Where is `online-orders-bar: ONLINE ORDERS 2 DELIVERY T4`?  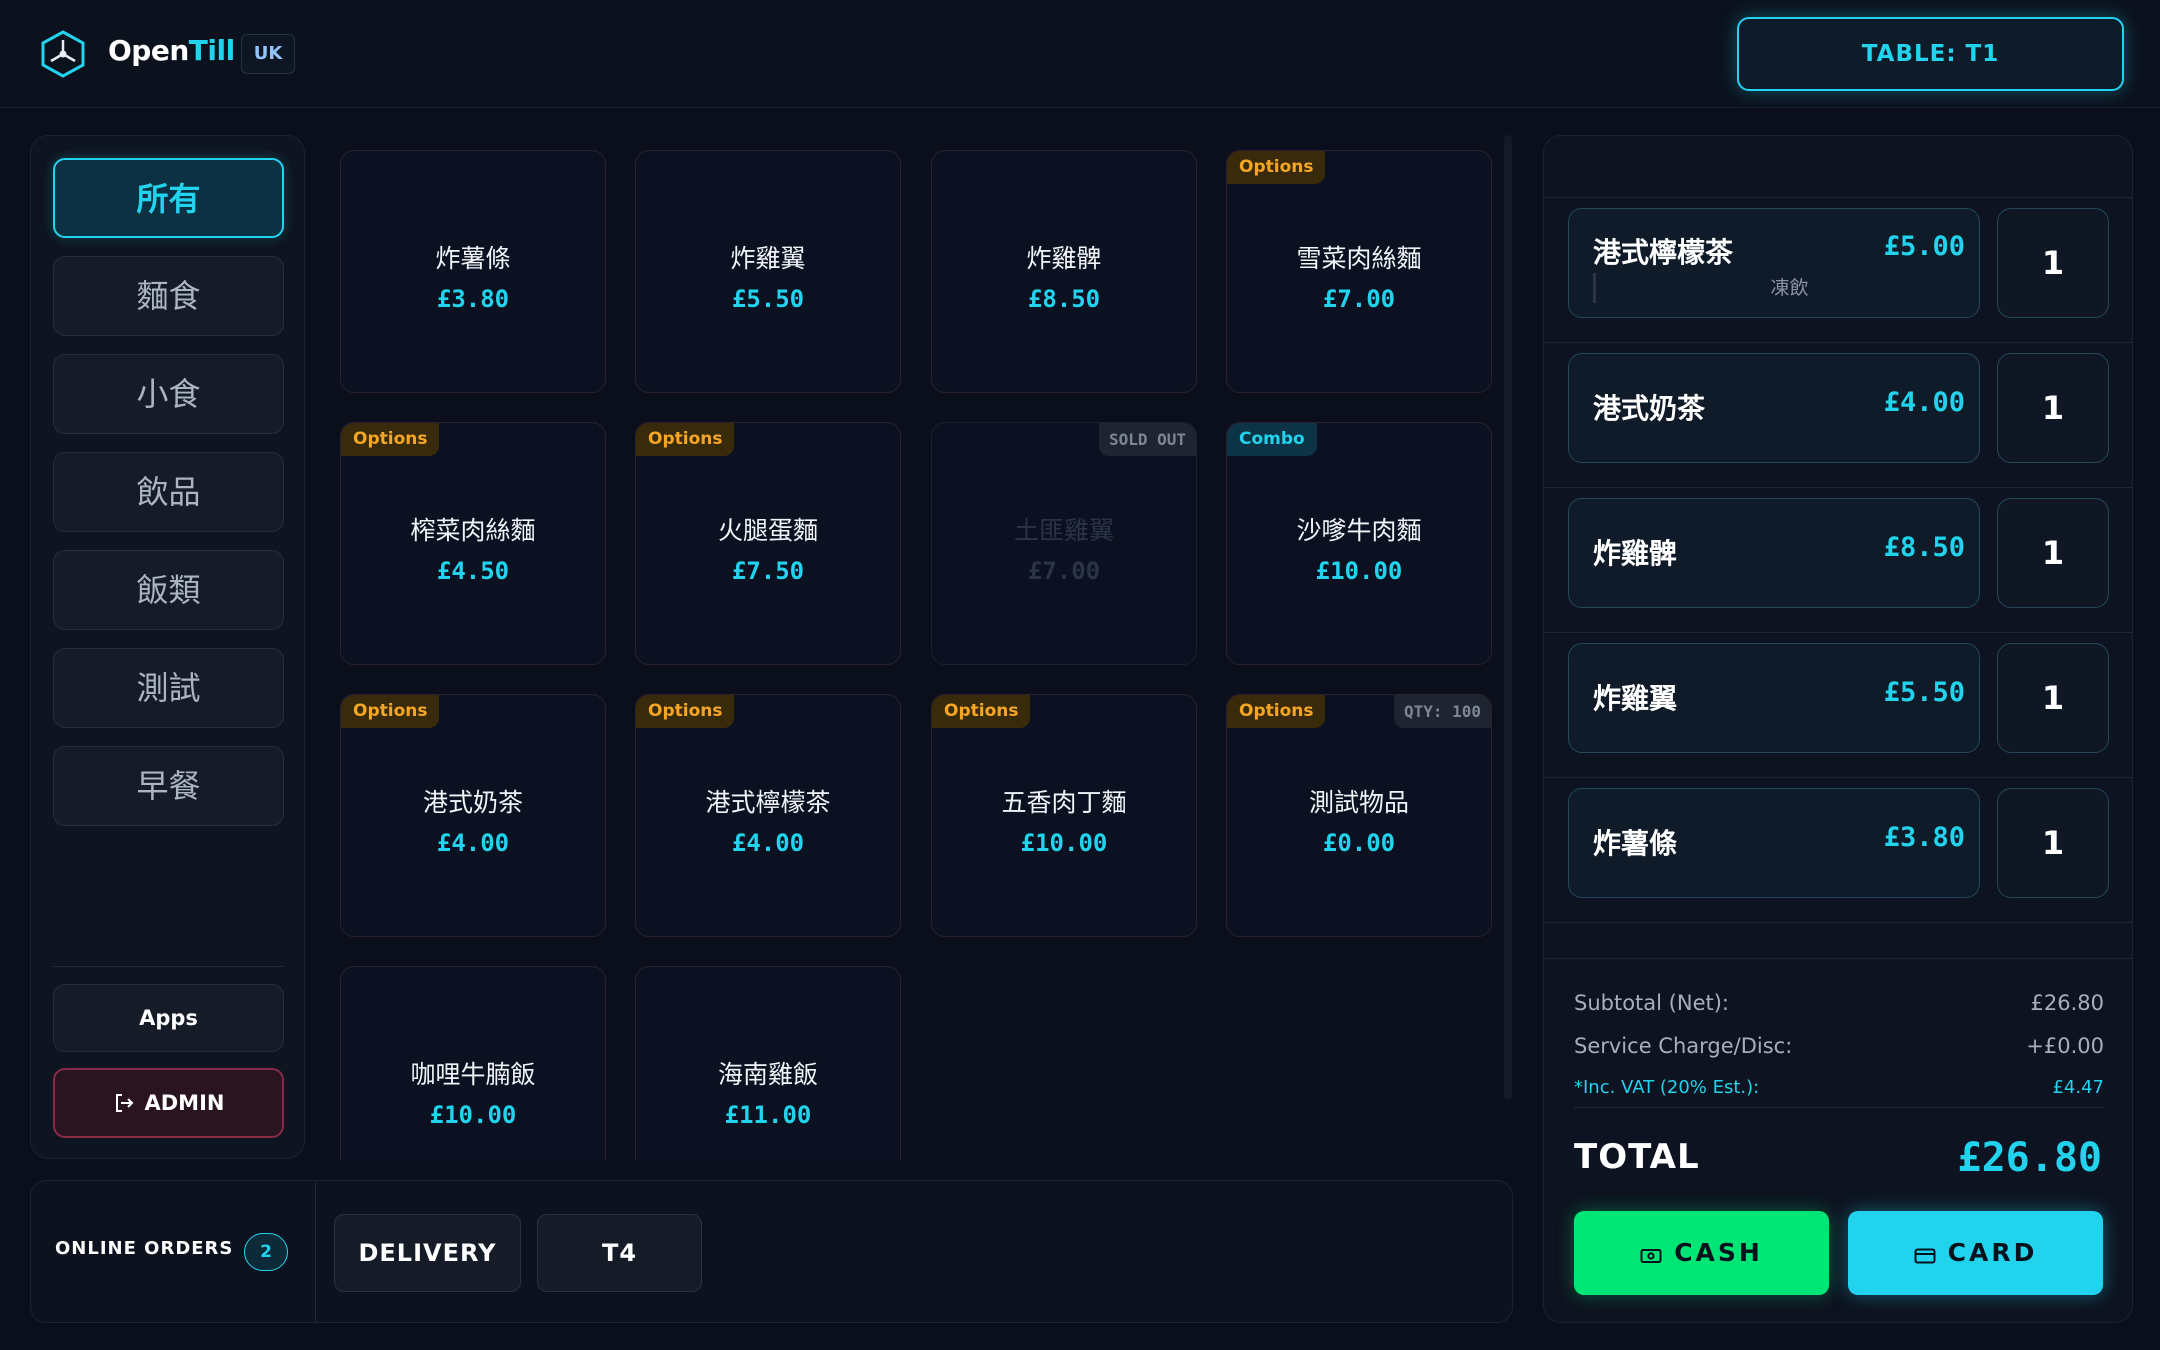 online-orders-bar: ONLINE ORDERS 2 DELIVERY T4 is located at coordinates (771, 1252).